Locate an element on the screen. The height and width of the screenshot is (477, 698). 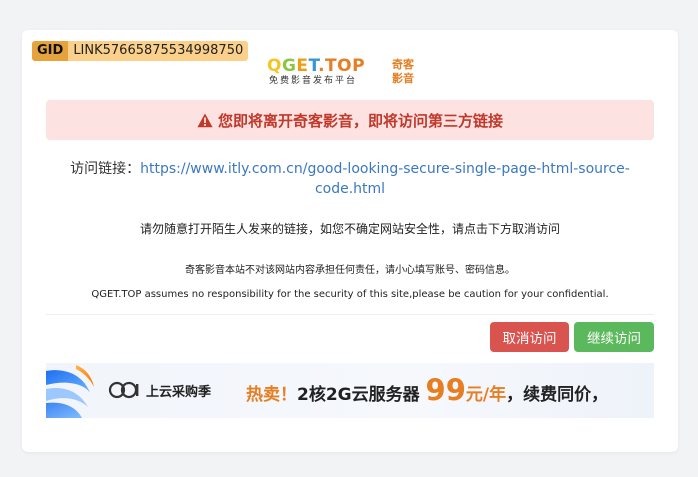
cancel-visit-button: 取消访问 is located at coordinates (529, 337).